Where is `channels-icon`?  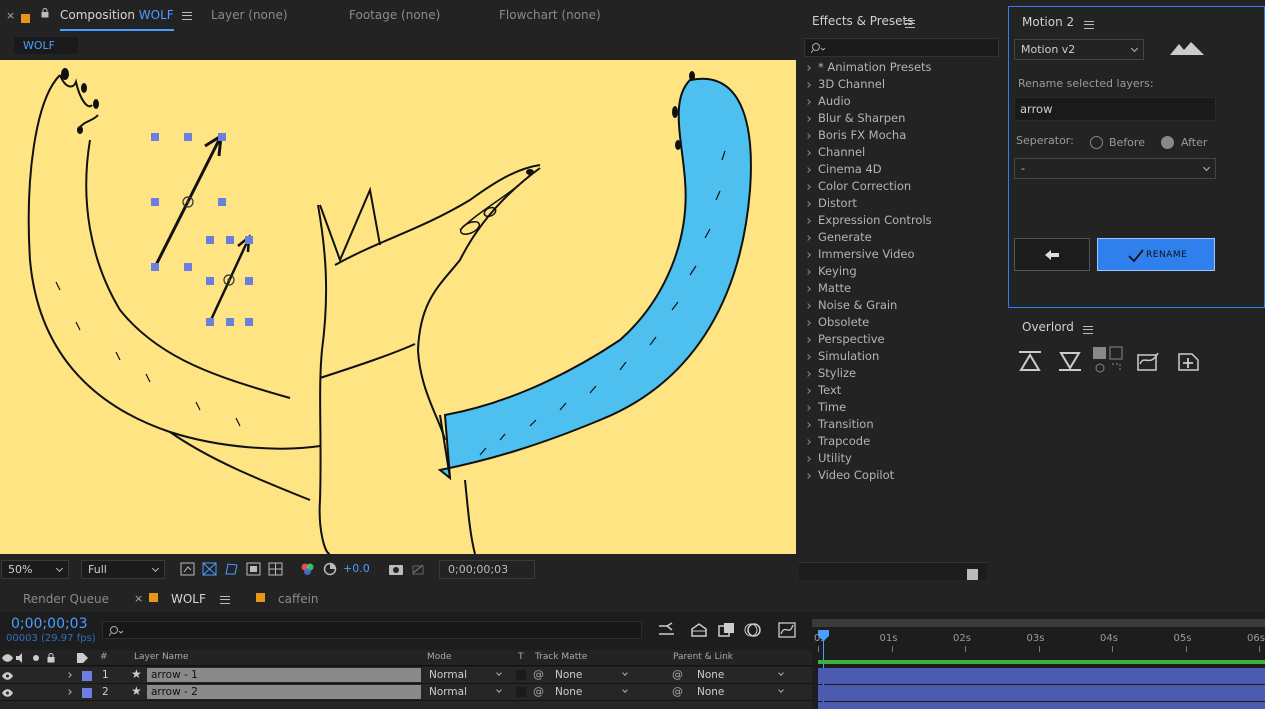
channels-icon is located at coordinates (307, 569).